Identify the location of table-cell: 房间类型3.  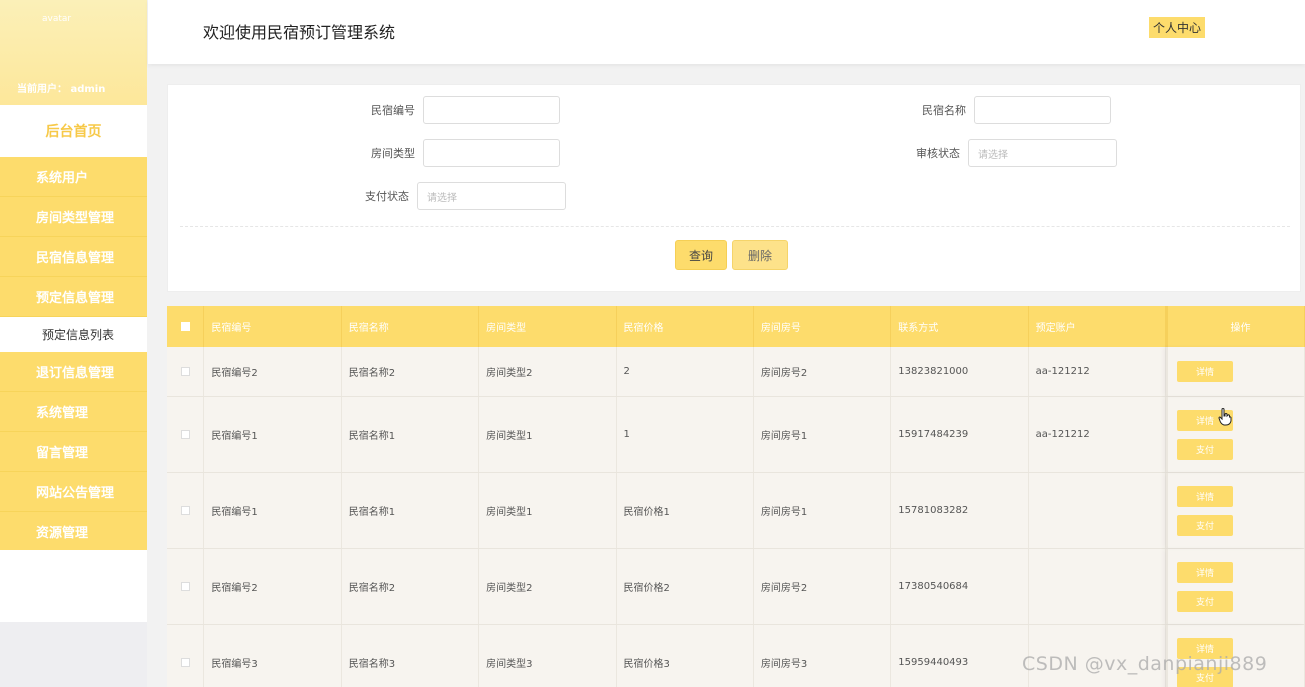
(548, 656).